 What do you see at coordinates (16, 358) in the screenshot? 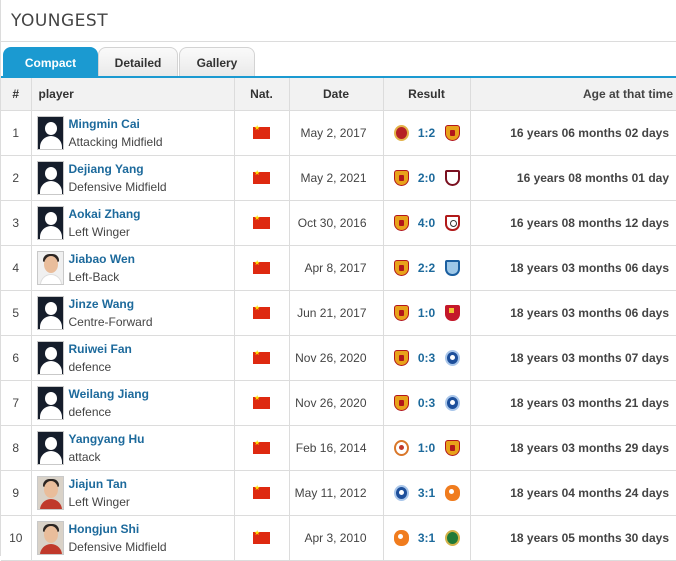
I see `rank-cell: 6` at bounding box center [16, 358].